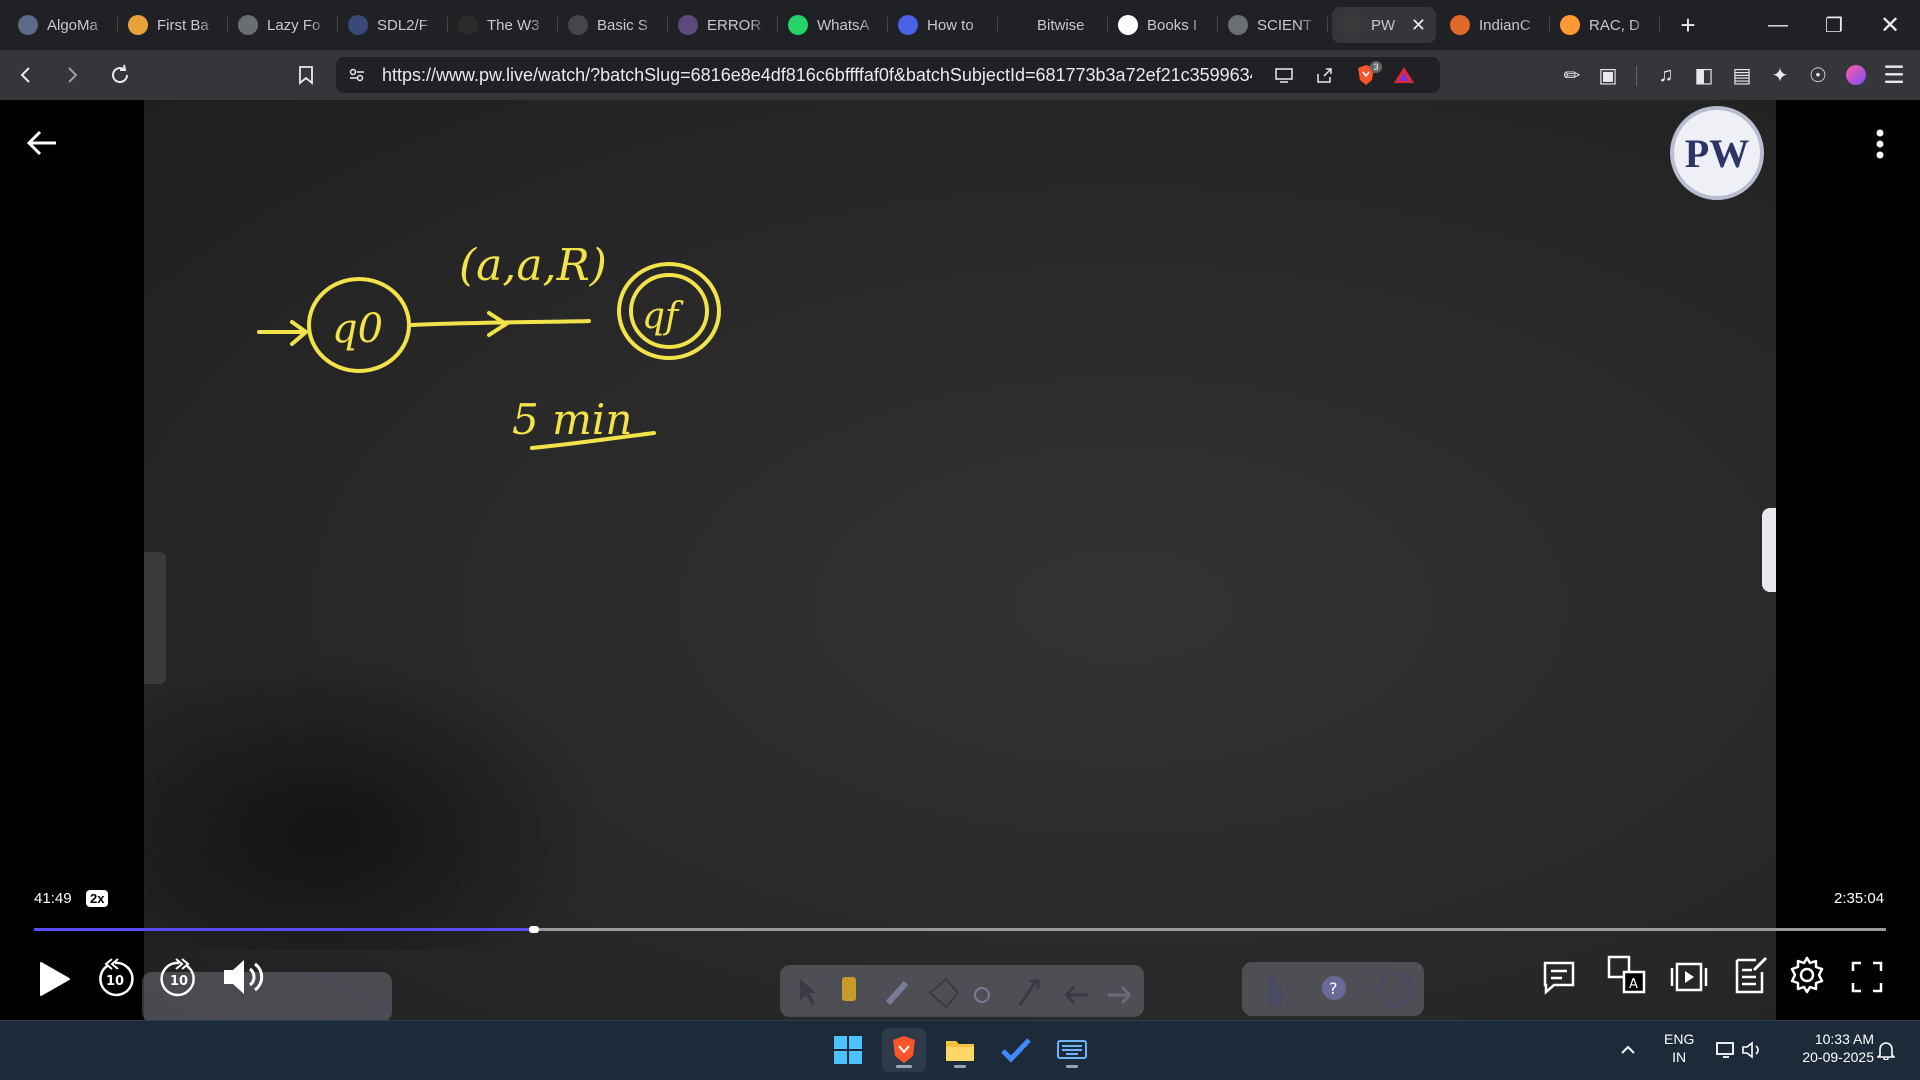  What do you see at coordinates (306, 75) in the screenshot?
I see `bookmark-button` at bounding box center [306, 75].